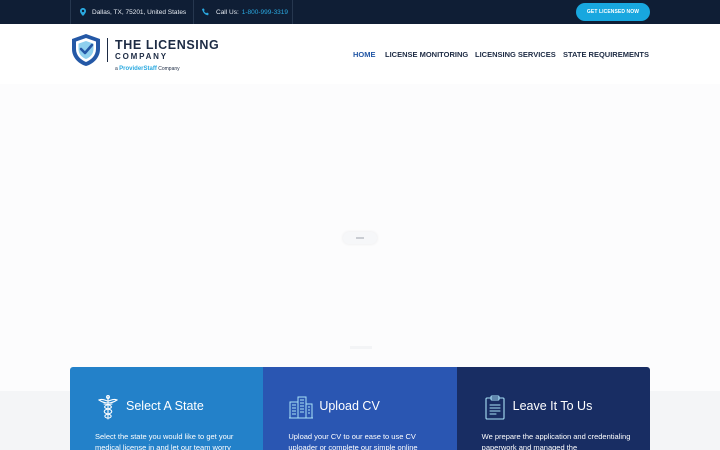  What do you see at coordinates (495, 407) in the screenshot?
I see `clipboard-icon` at bounding box center [495, 407].